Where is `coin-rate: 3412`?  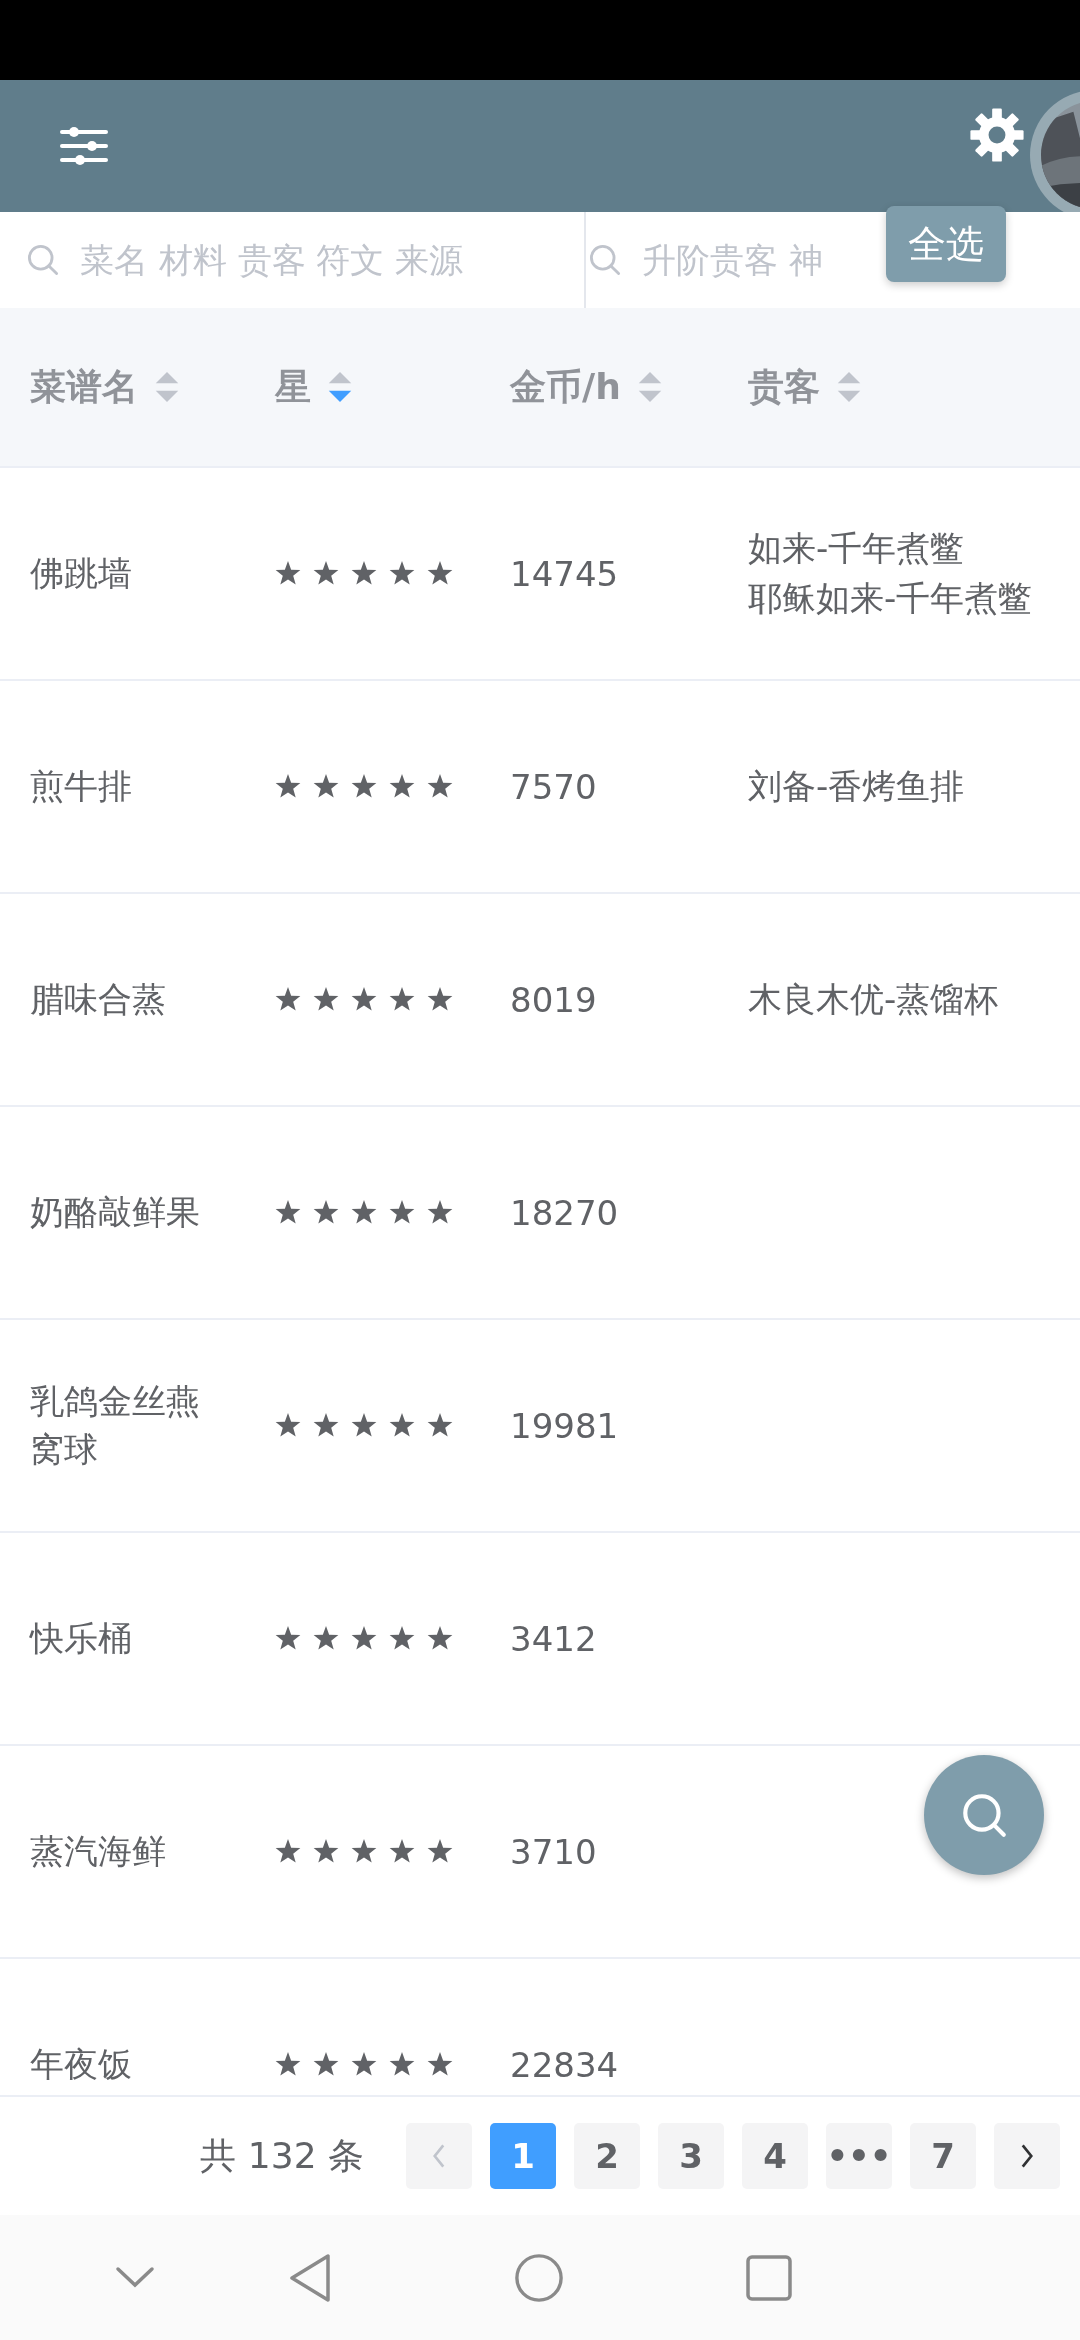 coin-rate: 3412 is located at coordinates (553, 1638).